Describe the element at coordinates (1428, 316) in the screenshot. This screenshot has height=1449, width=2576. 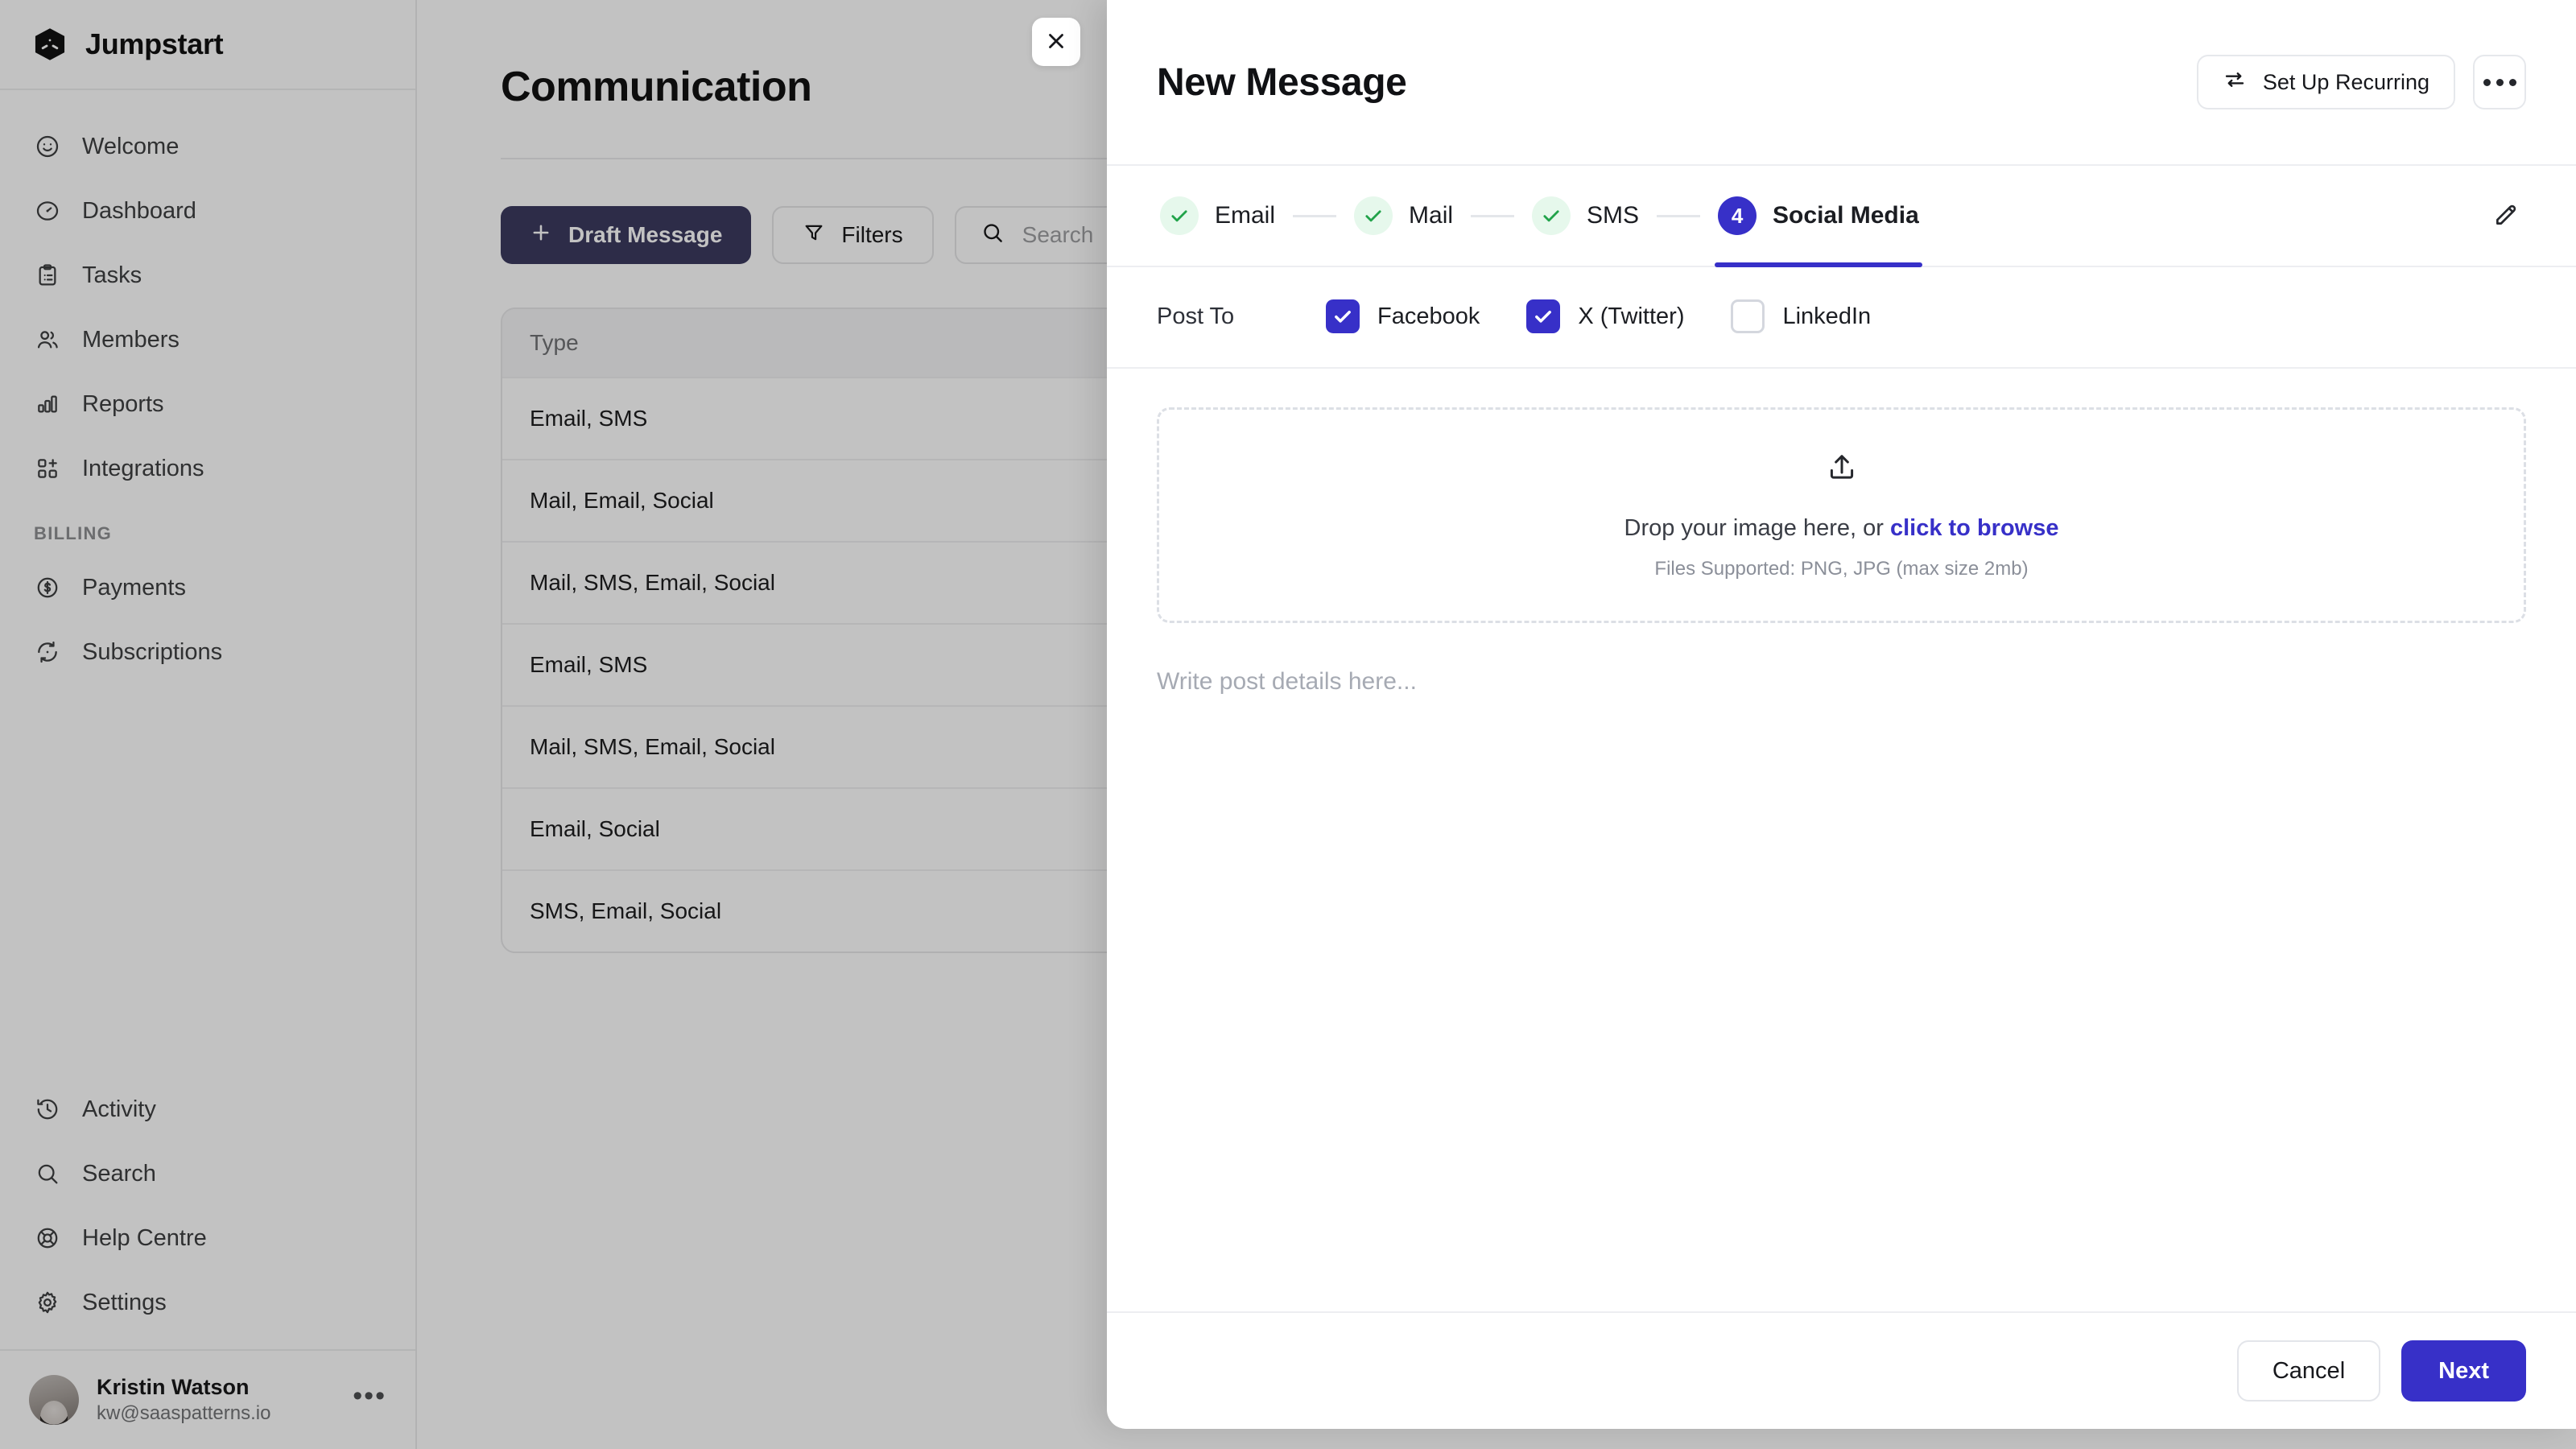
I see `checkbox-label: Facebook` at that location.